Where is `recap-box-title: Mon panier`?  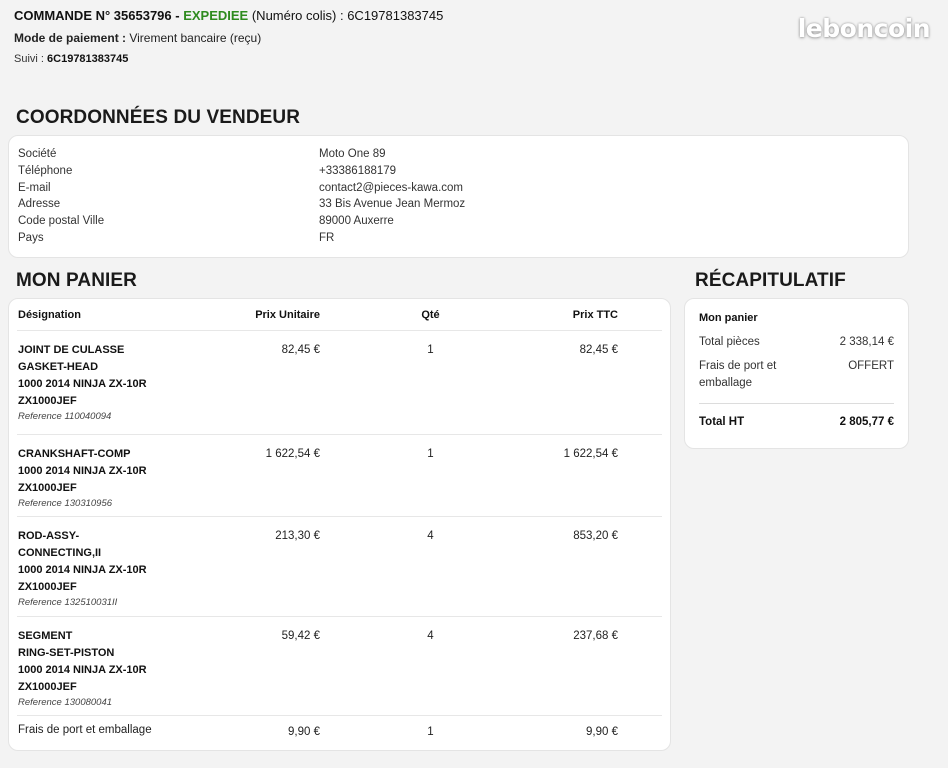 recap-box-title: Mon panier is located at coordinates (728, 318).